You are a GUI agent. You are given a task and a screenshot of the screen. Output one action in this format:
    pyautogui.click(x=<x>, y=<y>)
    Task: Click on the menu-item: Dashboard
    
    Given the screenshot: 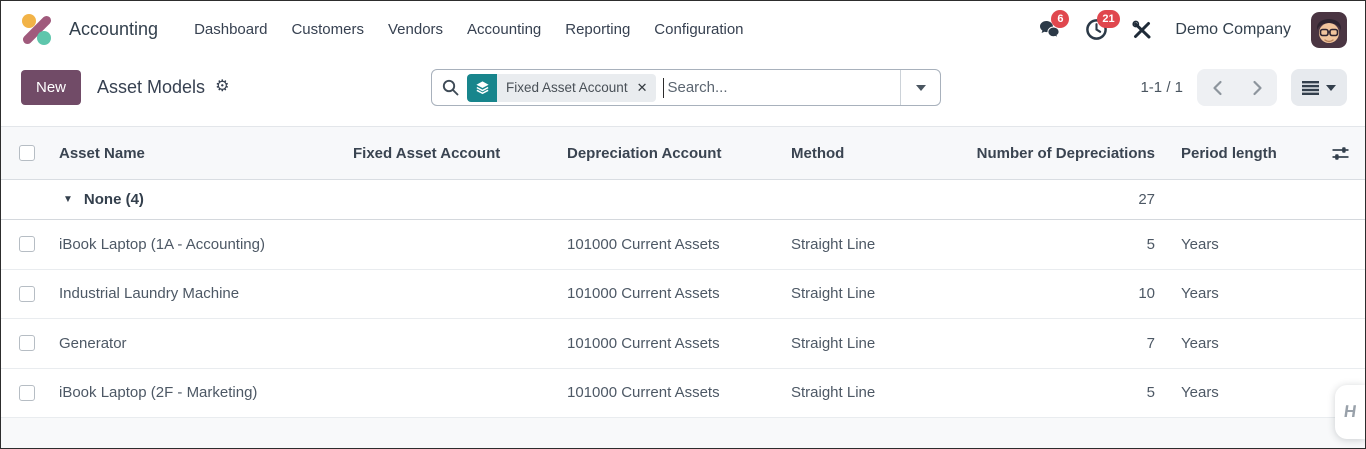 What is the action you would take?
    pyautogui.click(x=230, y=29)
    